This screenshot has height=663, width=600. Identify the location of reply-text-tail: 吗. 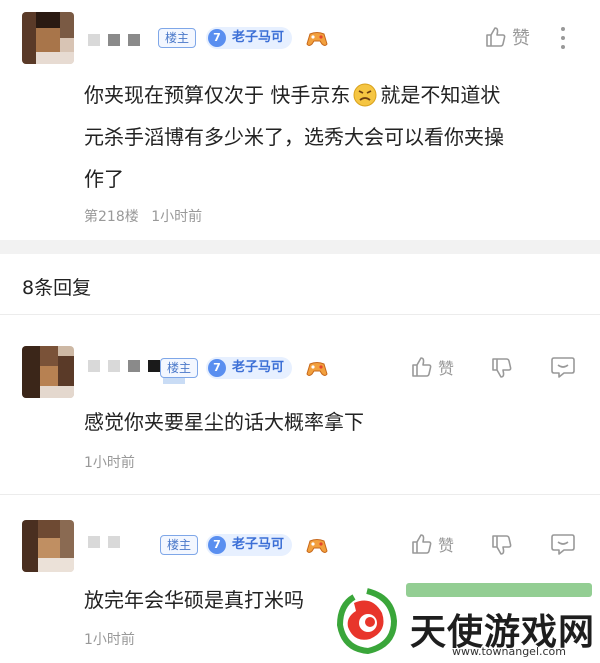
(294, 600).